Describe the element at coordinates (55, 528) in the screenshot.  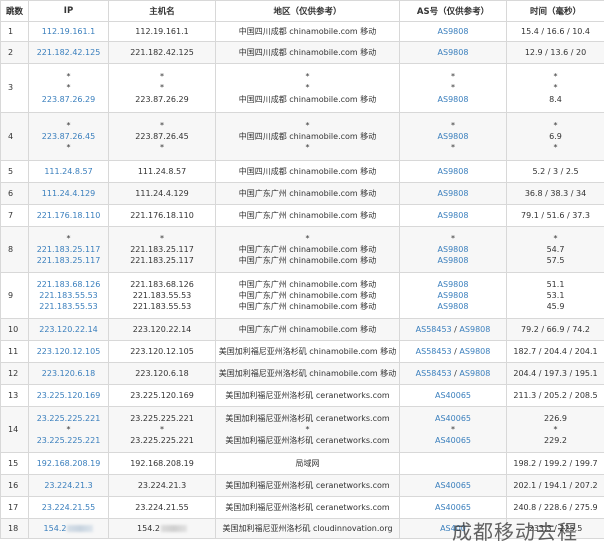
I see `ip-link: 154.2` at that location.